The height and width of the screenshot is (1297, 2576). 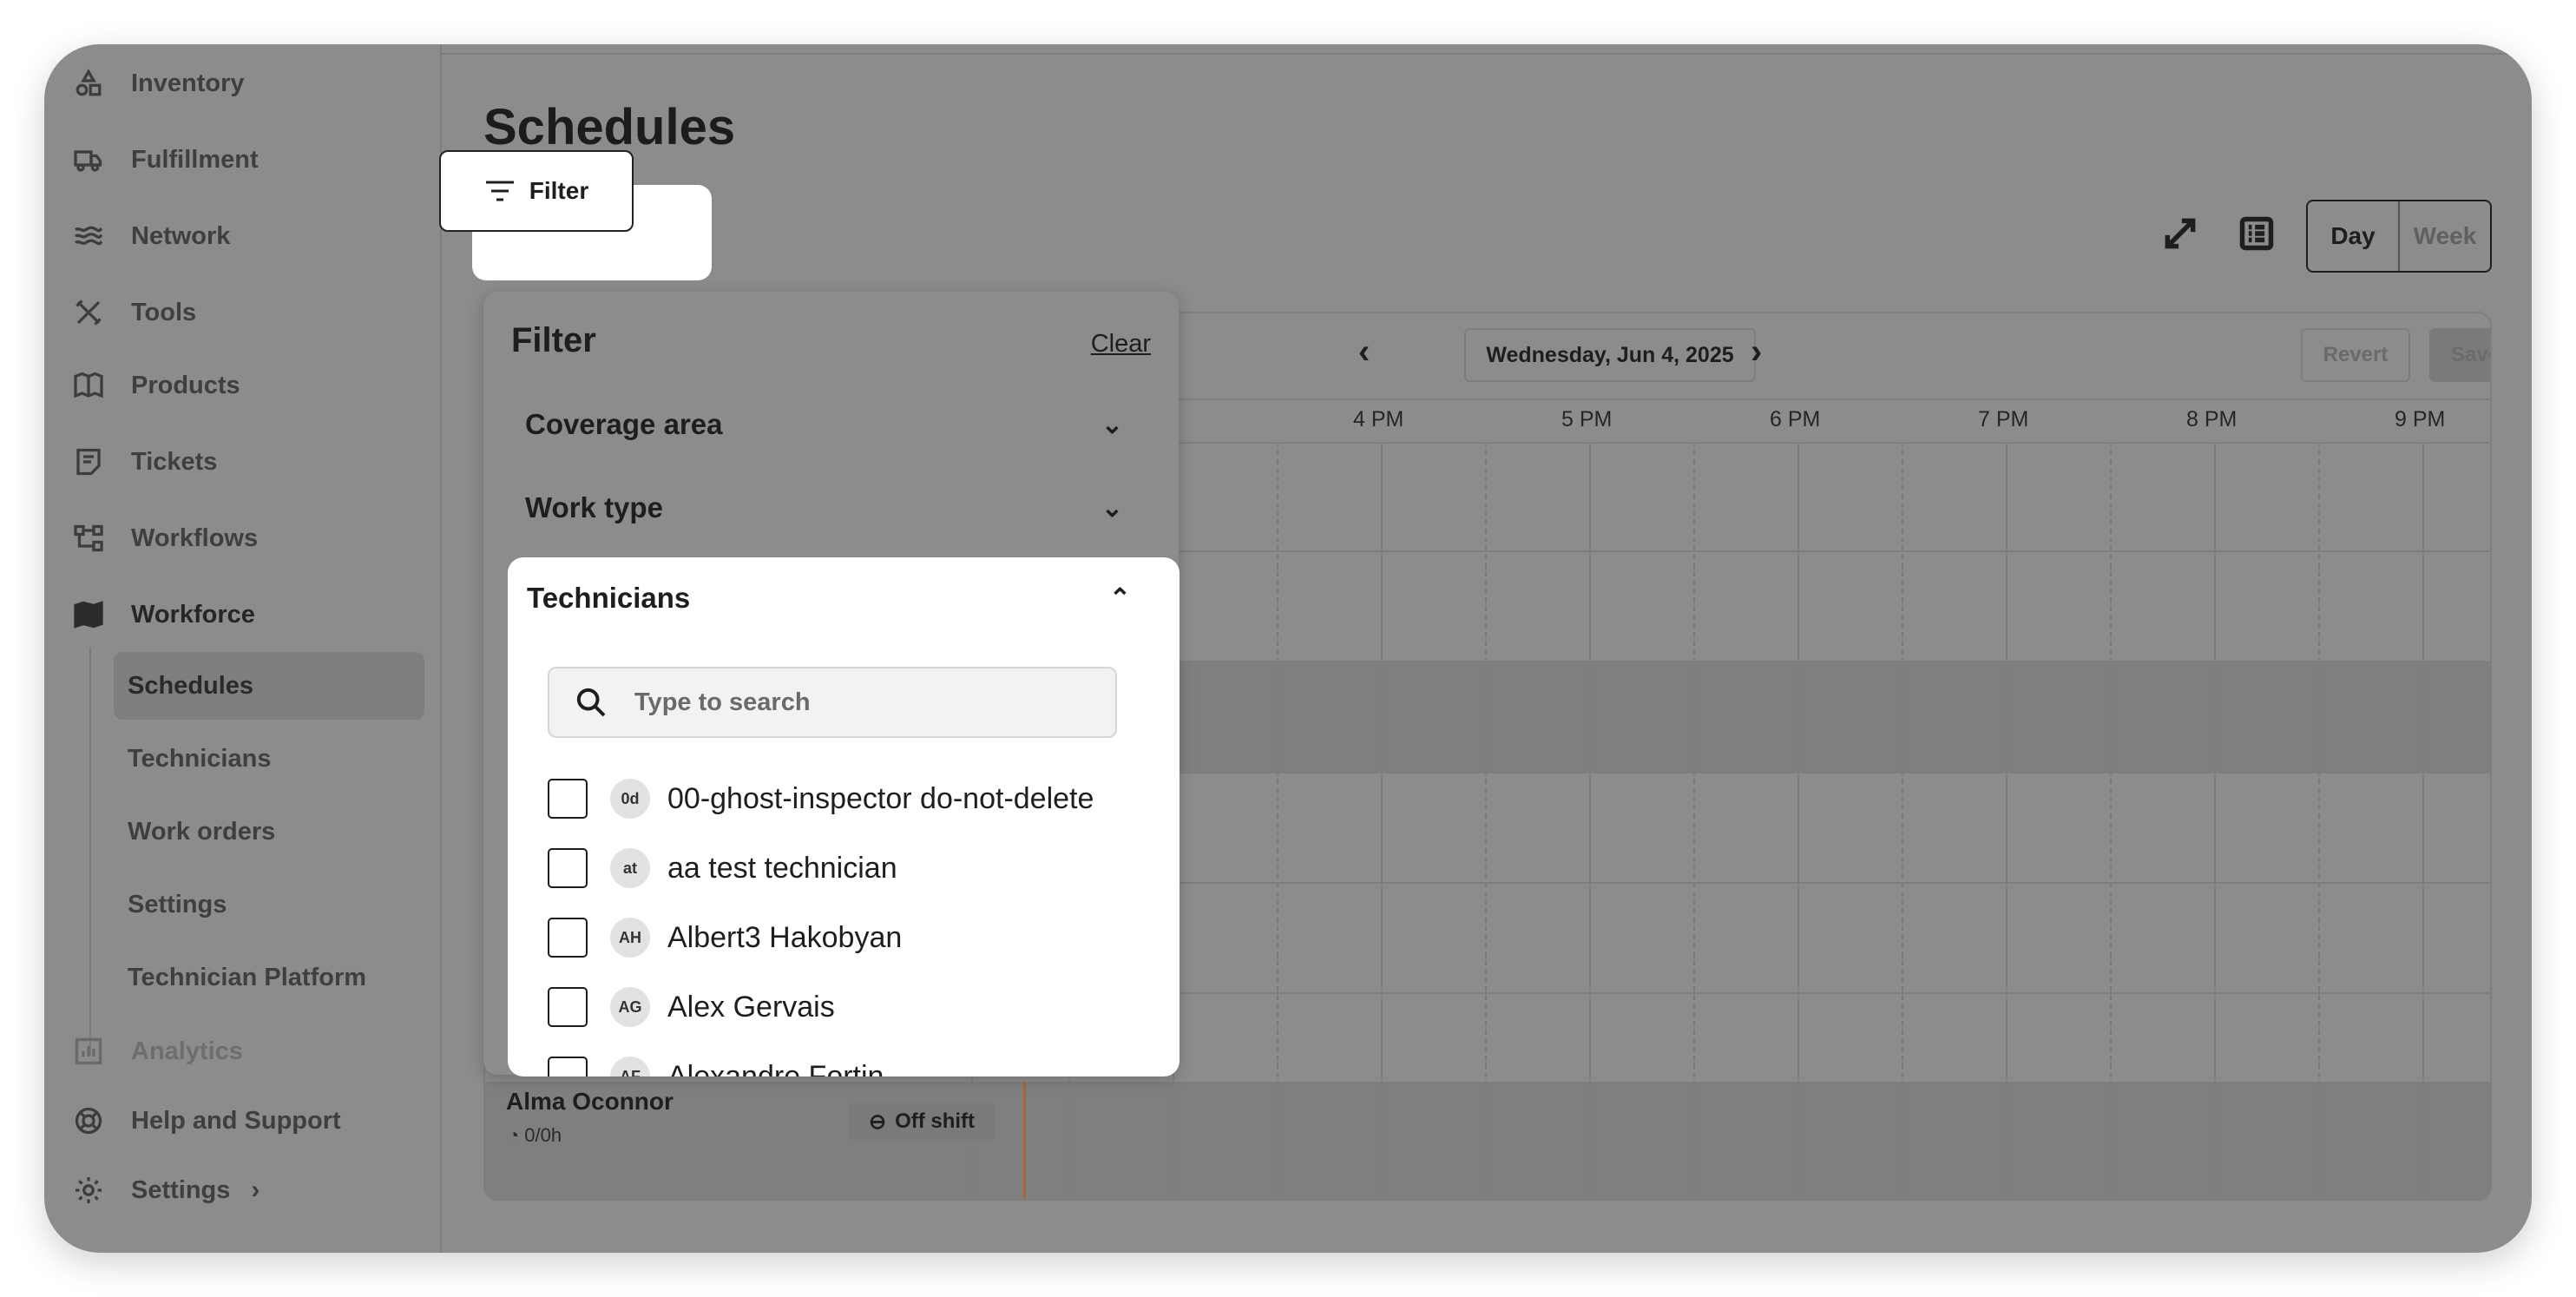 I want to click on sidebar-subitem-work-orders: Work orders, so click(x=269, y=832).